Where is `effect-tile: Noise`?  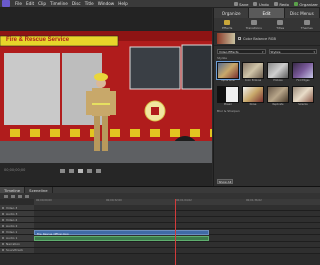 effect-tile: Noise is located at coordinates (253, 96).